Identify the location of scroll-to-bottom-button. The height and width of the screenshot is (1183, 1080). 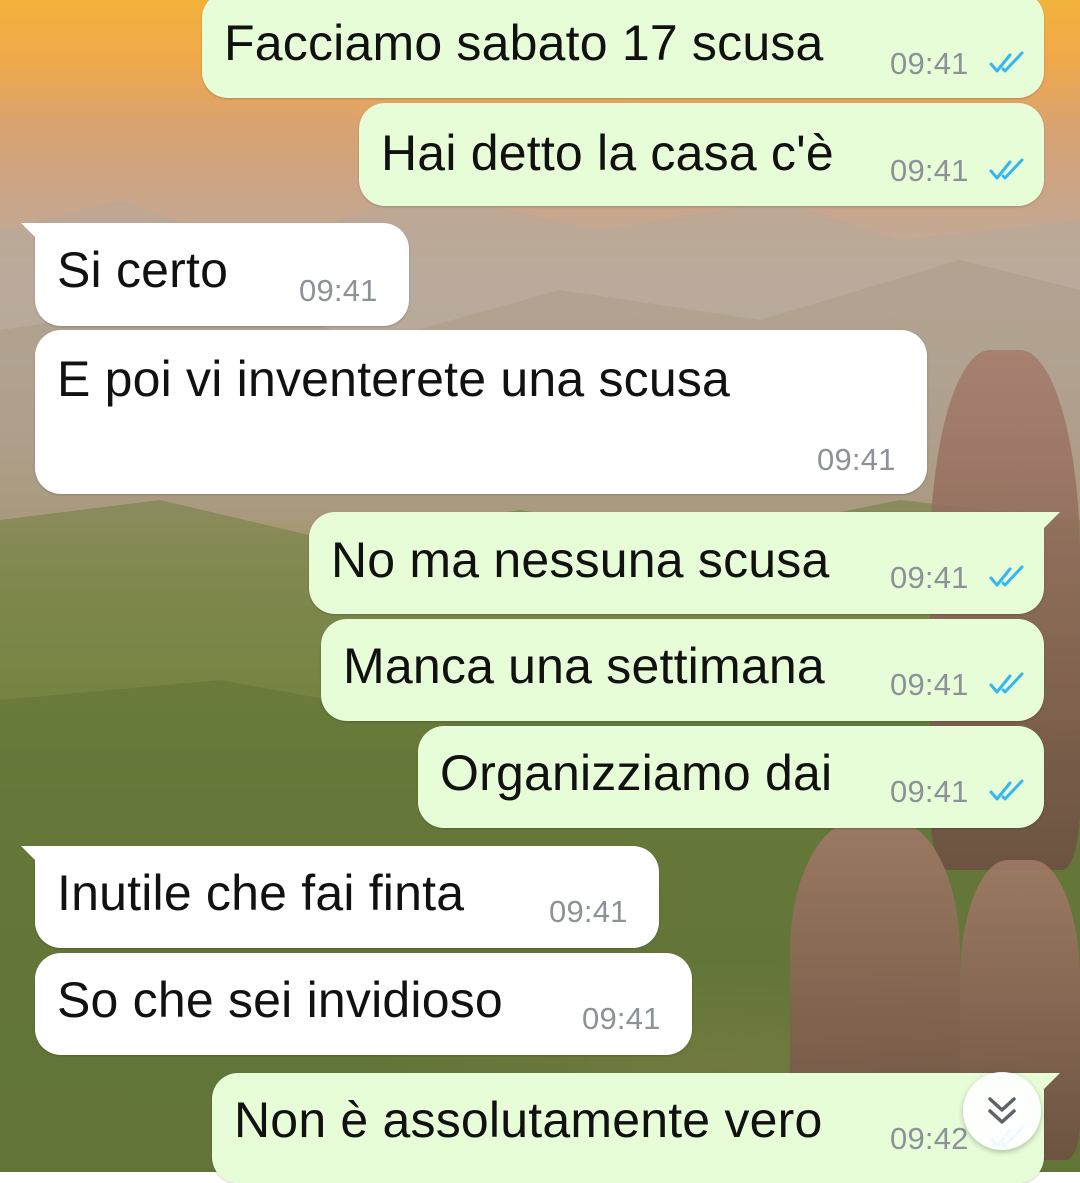
(1002, 1111).